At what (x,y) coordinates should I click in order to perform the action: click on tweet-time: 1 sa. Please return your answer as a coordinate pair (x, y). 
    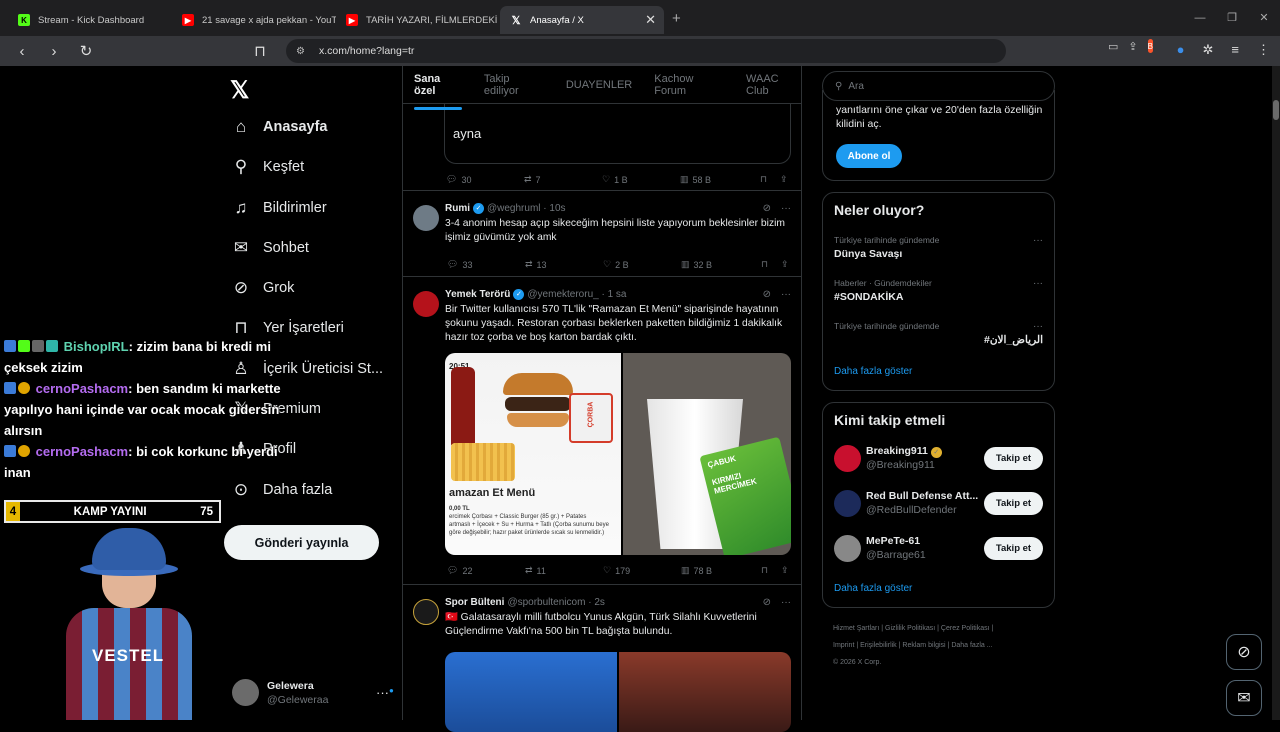
    Looking at the image, I should click on (617, 294).